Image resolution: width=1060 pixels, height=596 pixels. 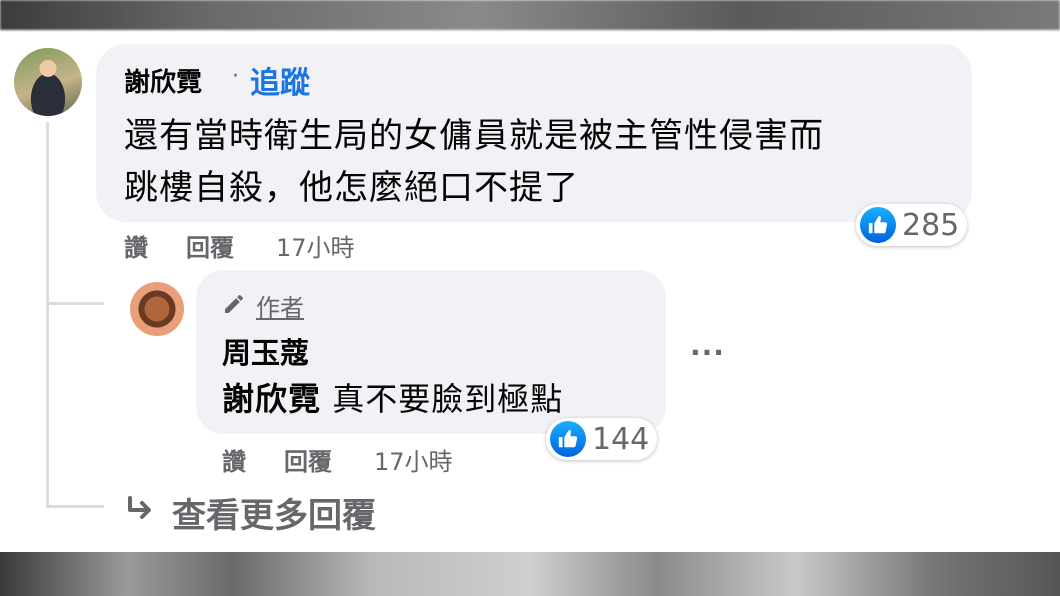 What do you see at coordinates (530, 574) in the screenshot?
I see `bottom-blurred-band` at bounding box center [530, 574].